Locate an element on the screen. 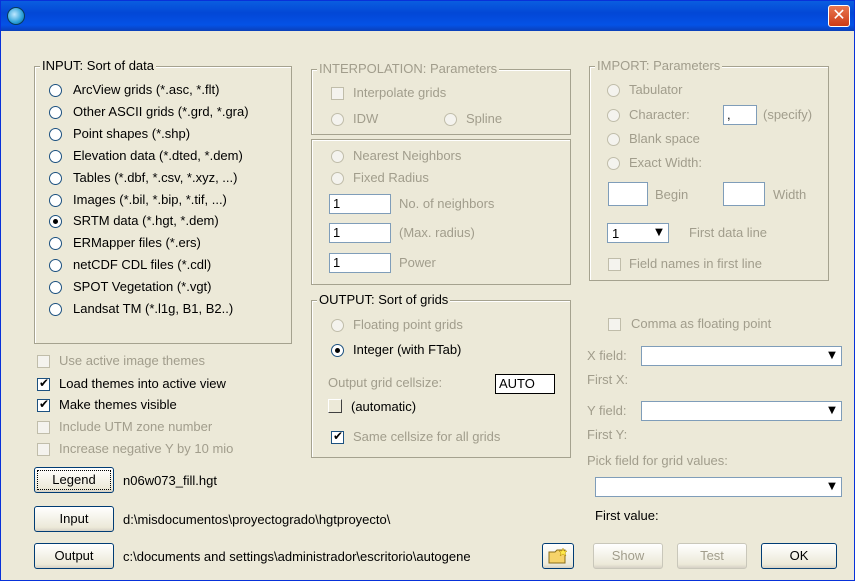  include-utm-checkbox is located at coordinates (43, 427).